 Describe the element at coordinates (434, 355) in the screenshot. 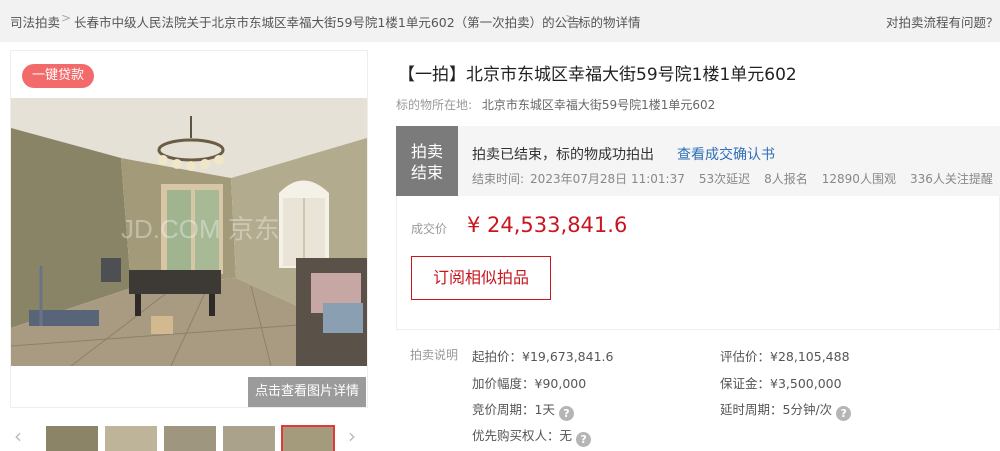

I see `auction-notes-label: 拍卖说明` at that location.